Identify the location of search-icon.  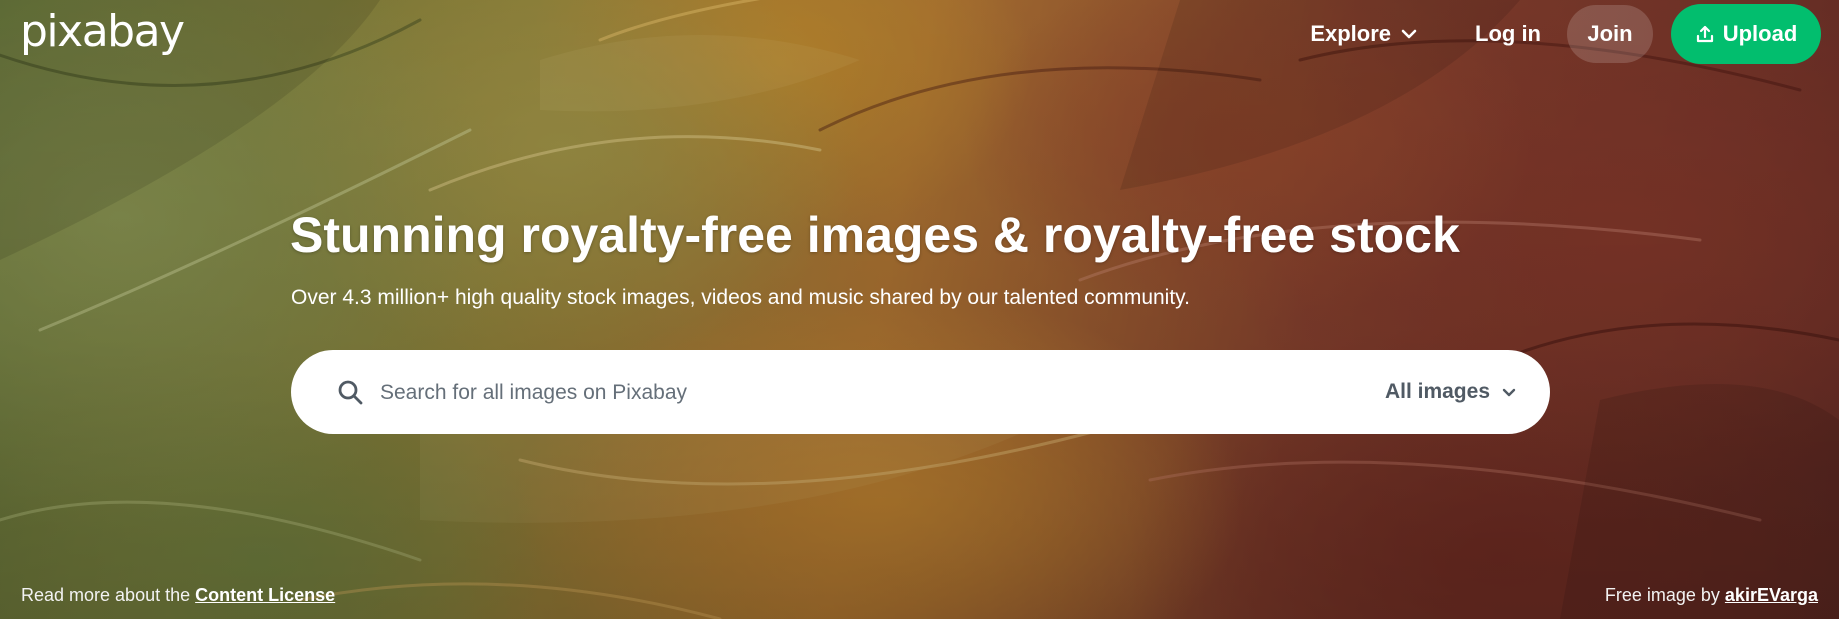
(350, 392).